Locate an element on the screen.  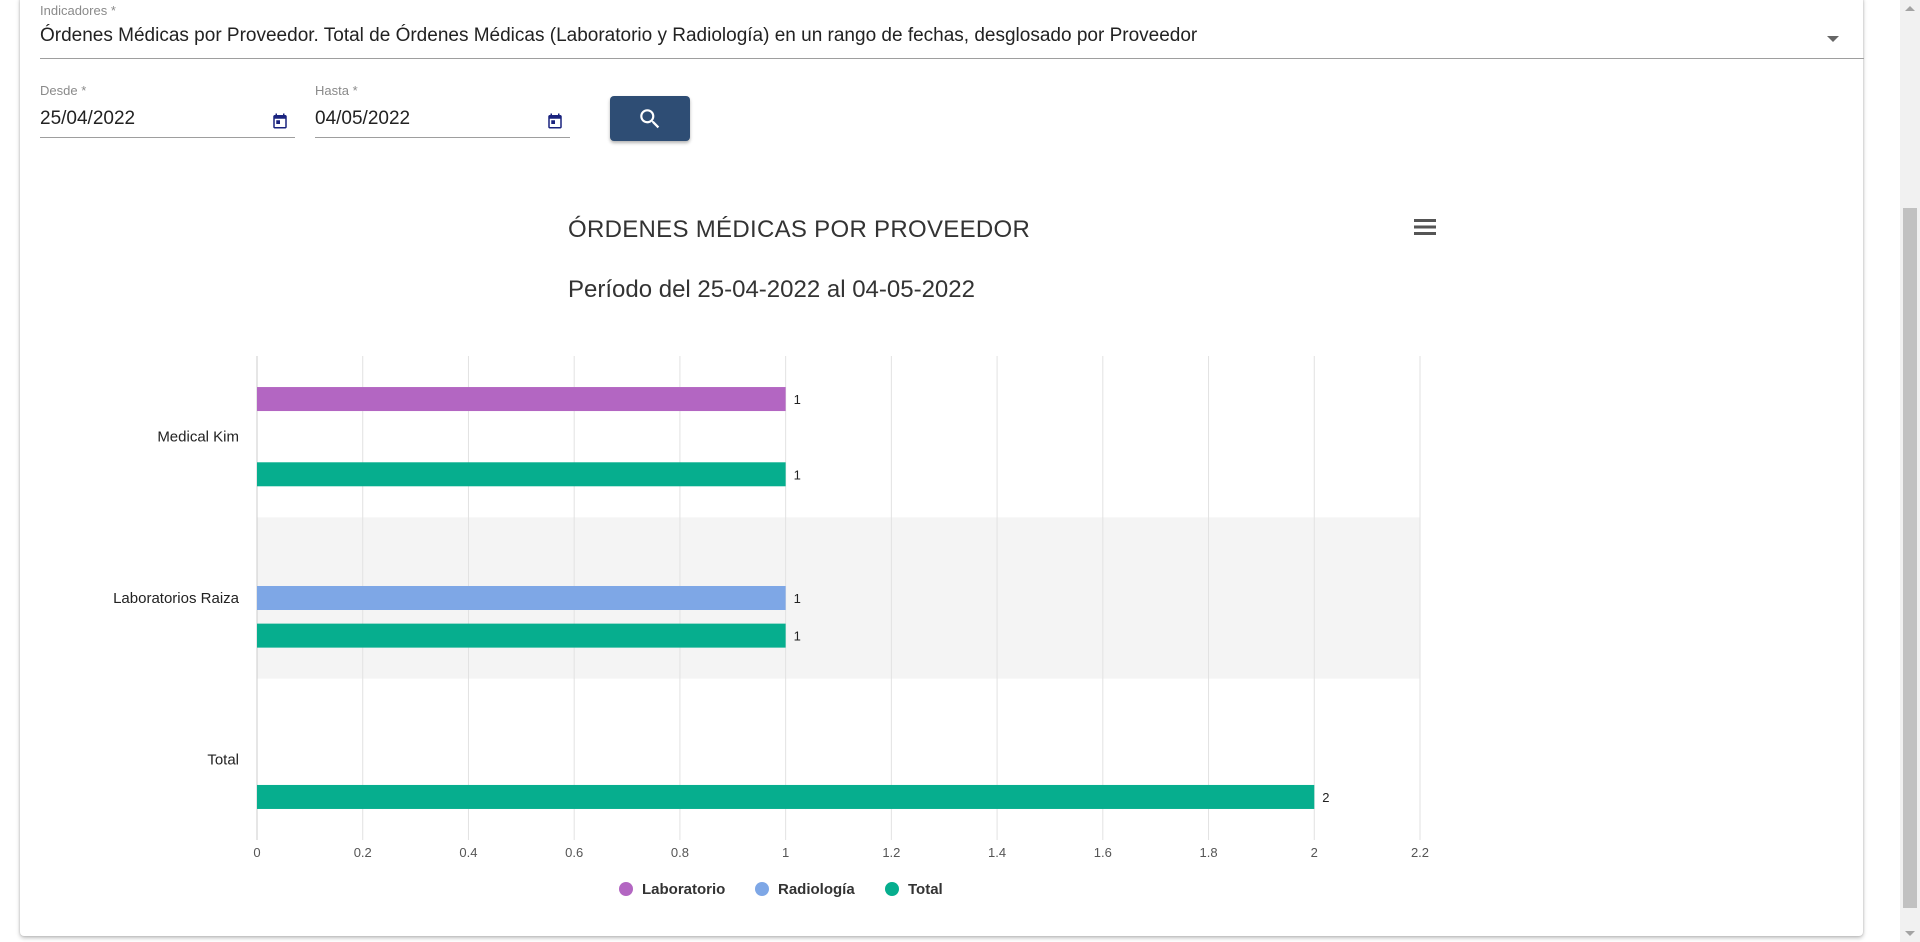
x-tick-label: 1.8 is located at coordinates (1209, 852).